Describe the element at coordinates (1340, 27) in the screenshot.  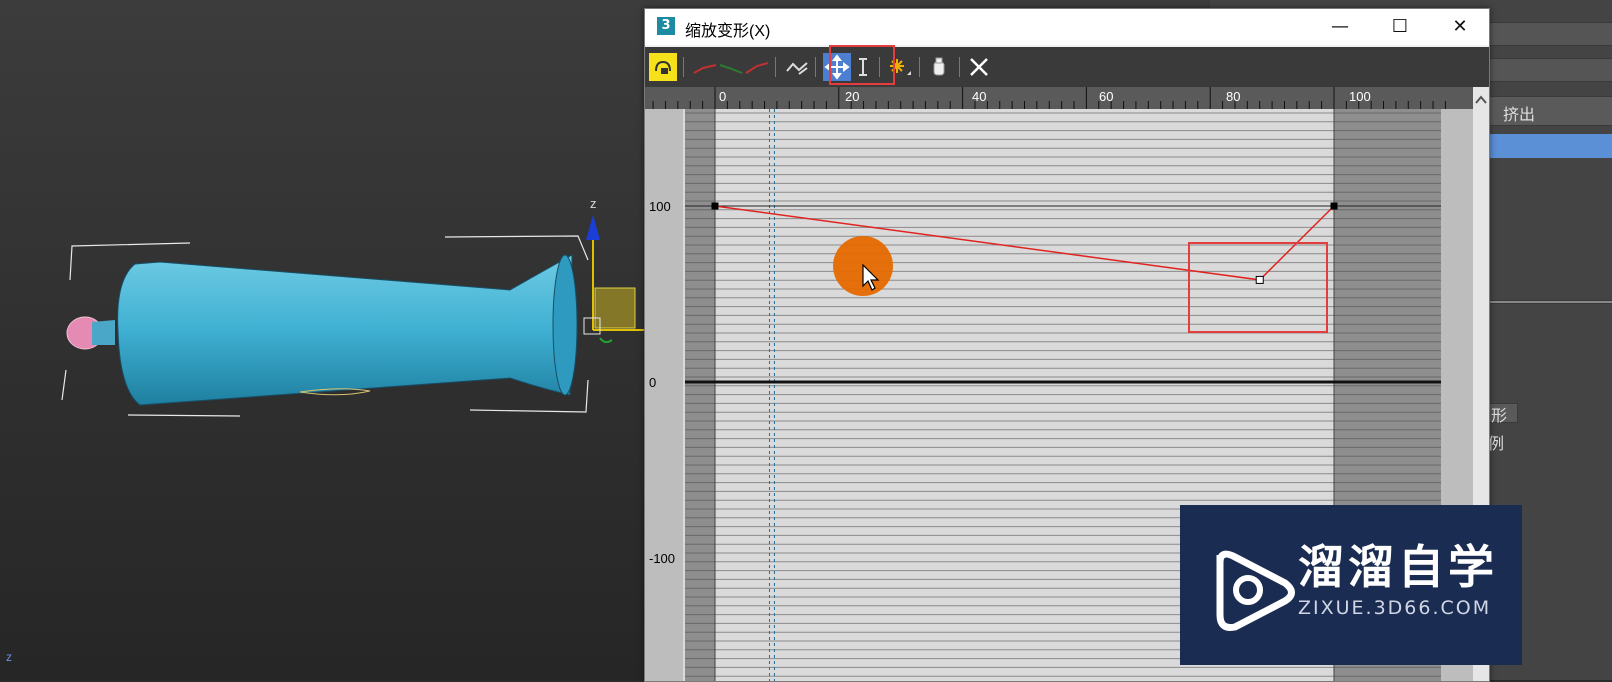
I see `minimize-button: —` at that location.